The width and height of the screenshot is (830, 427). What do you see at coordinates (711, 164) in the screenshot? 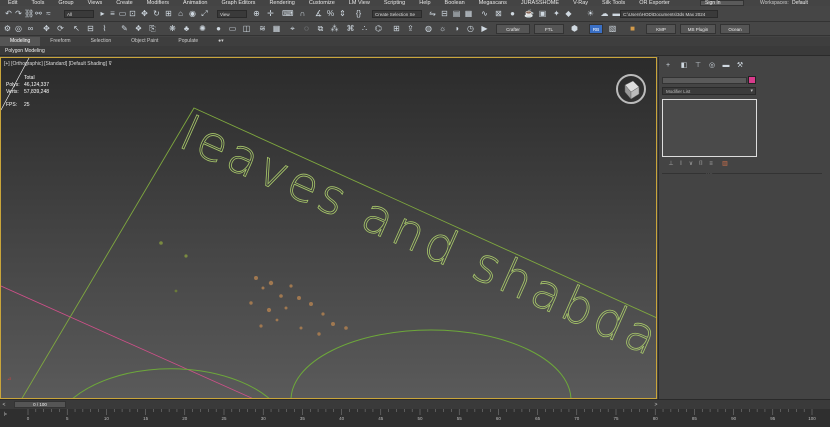
I see `configure-sets-icon: ≡` at bounding box center [711, 164].